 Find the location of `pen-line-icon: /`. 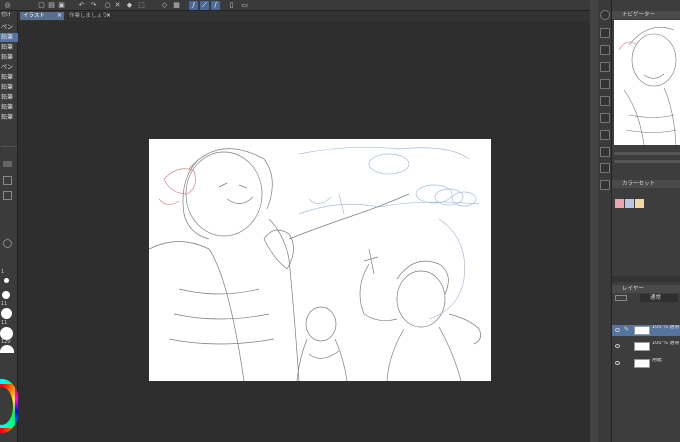

pen-line-icon: / is located at coordinates (193, 5).